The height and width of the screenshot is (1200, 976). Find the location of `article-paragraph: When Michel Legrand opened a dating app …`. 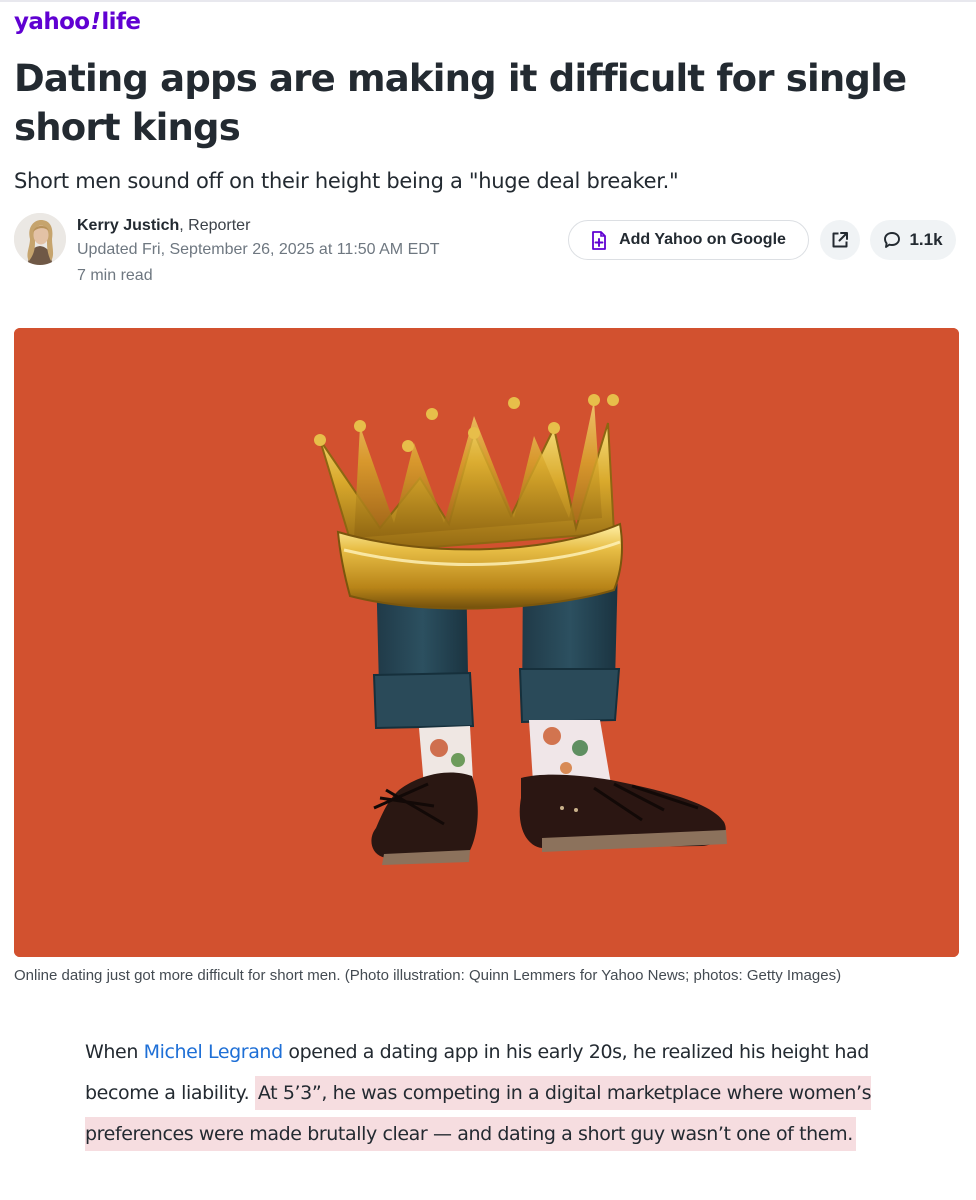

article-paragraph: When Michel Legrand opened a dating app … is located at coordinates (495, 1093).